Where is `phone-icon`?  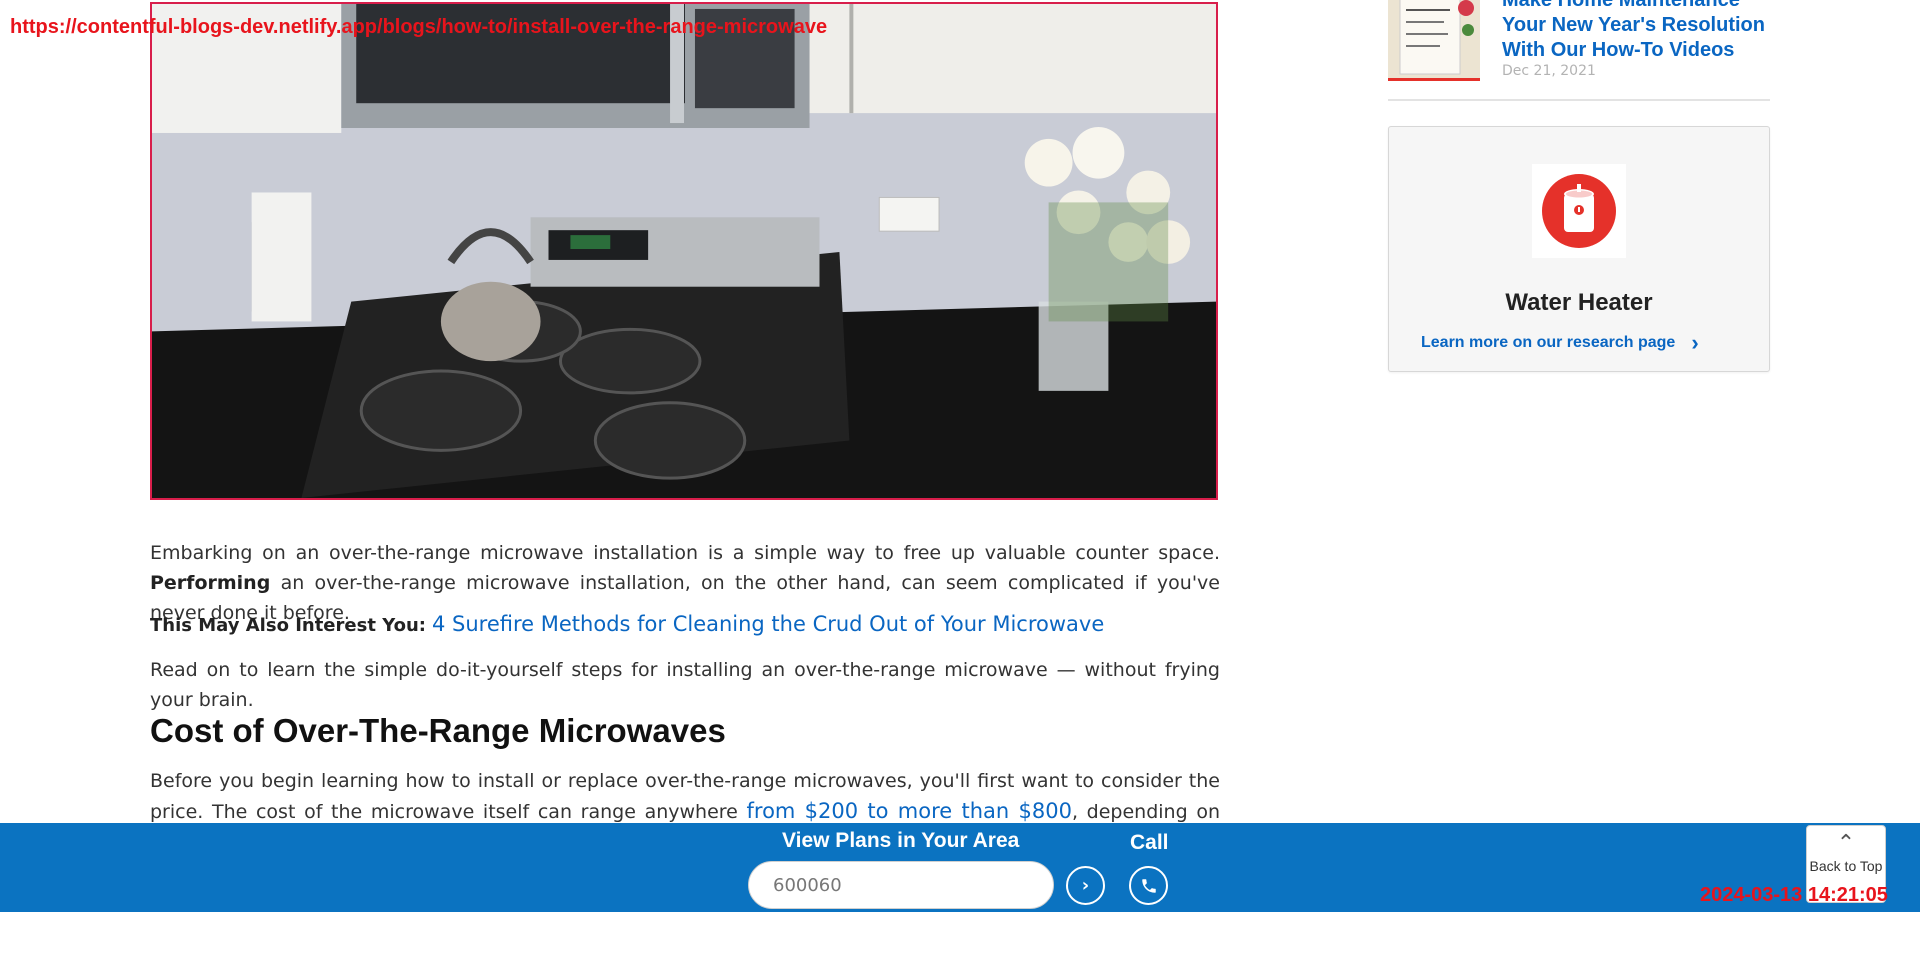
phone-icon is located at coordinates (1148, 885).